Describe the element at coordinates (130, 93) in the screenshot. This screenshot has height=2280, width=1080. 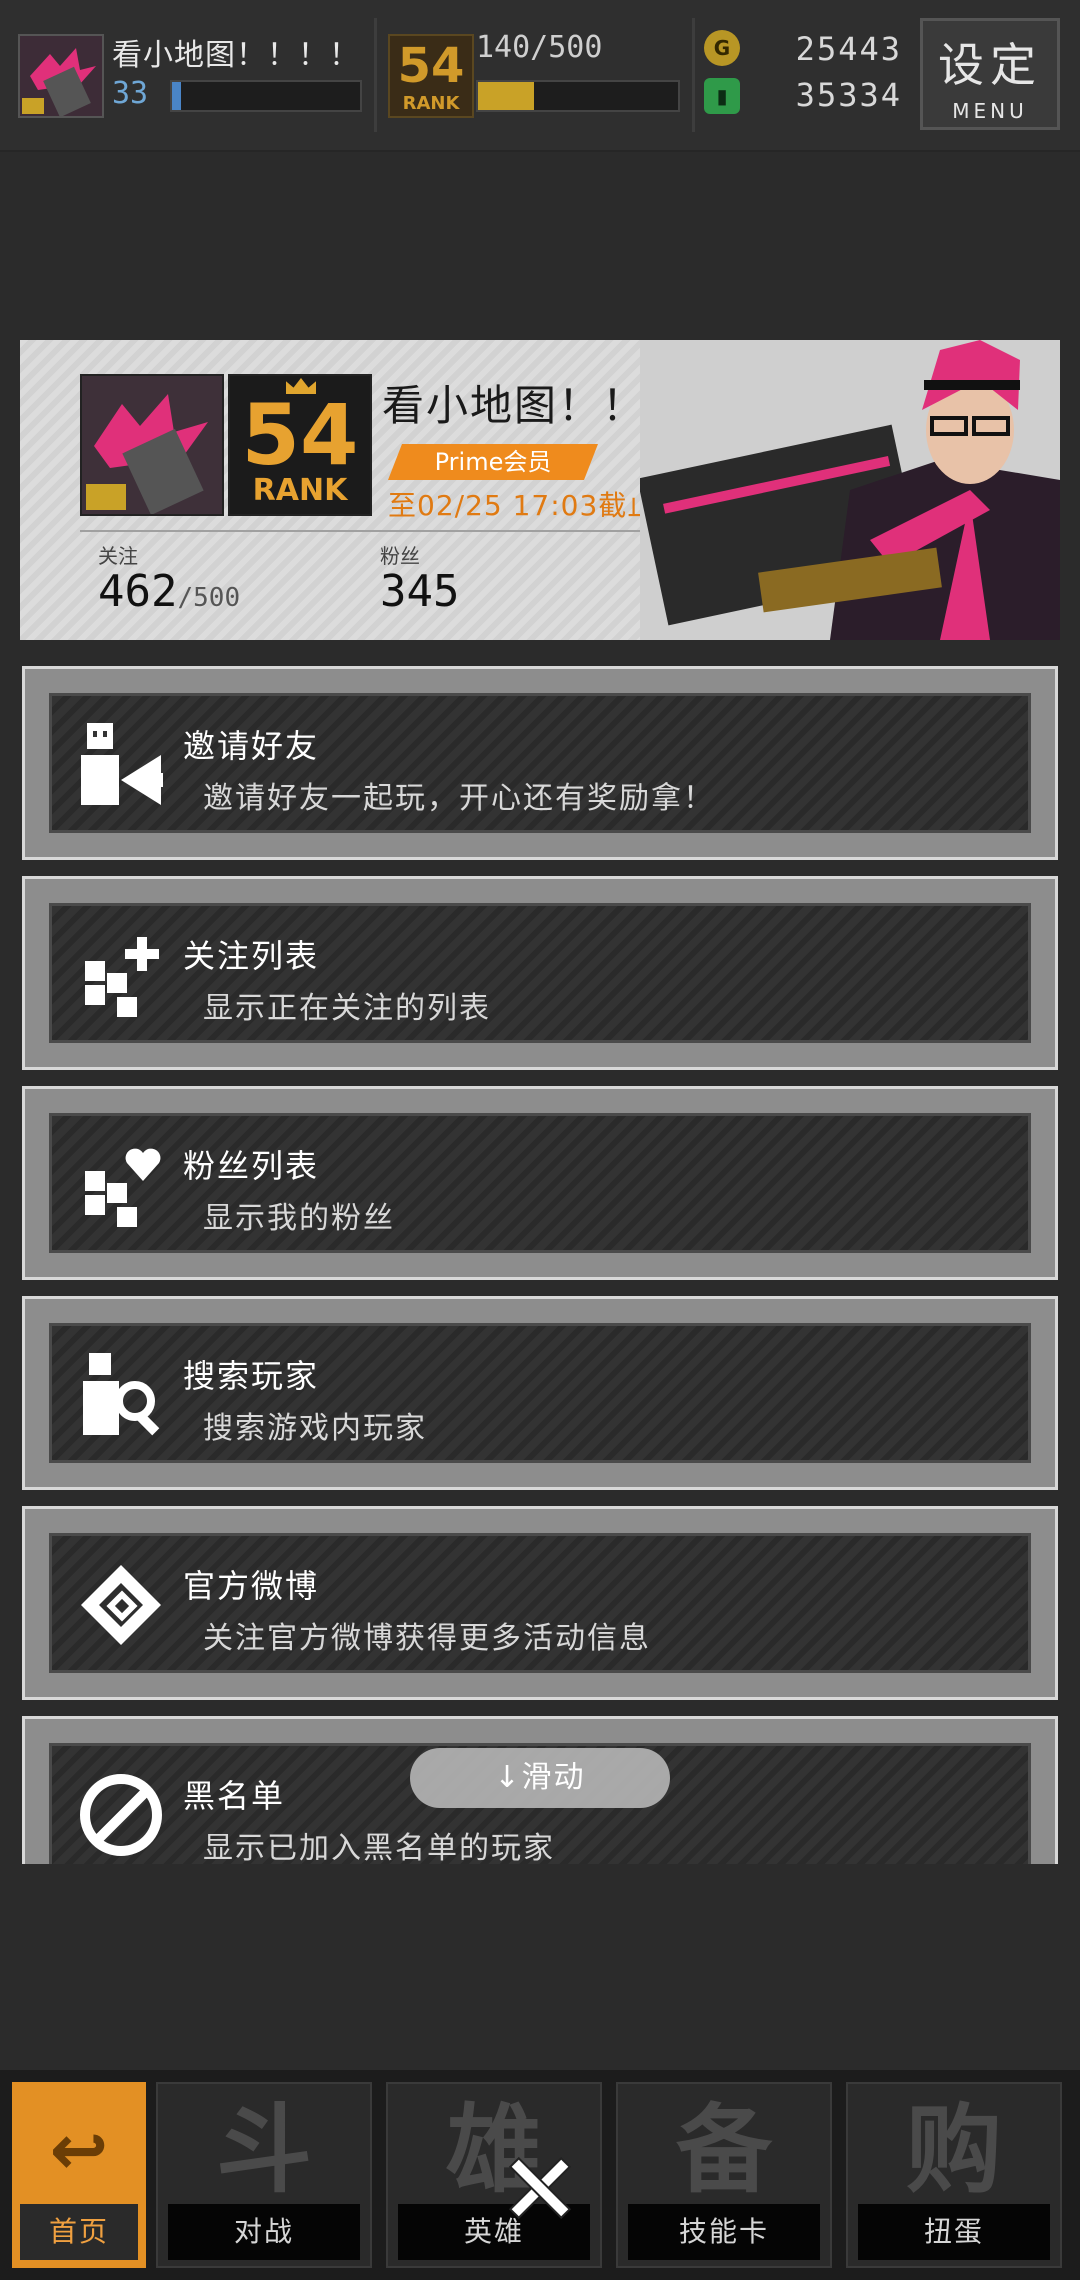
I see `player-level: 33` at that location.